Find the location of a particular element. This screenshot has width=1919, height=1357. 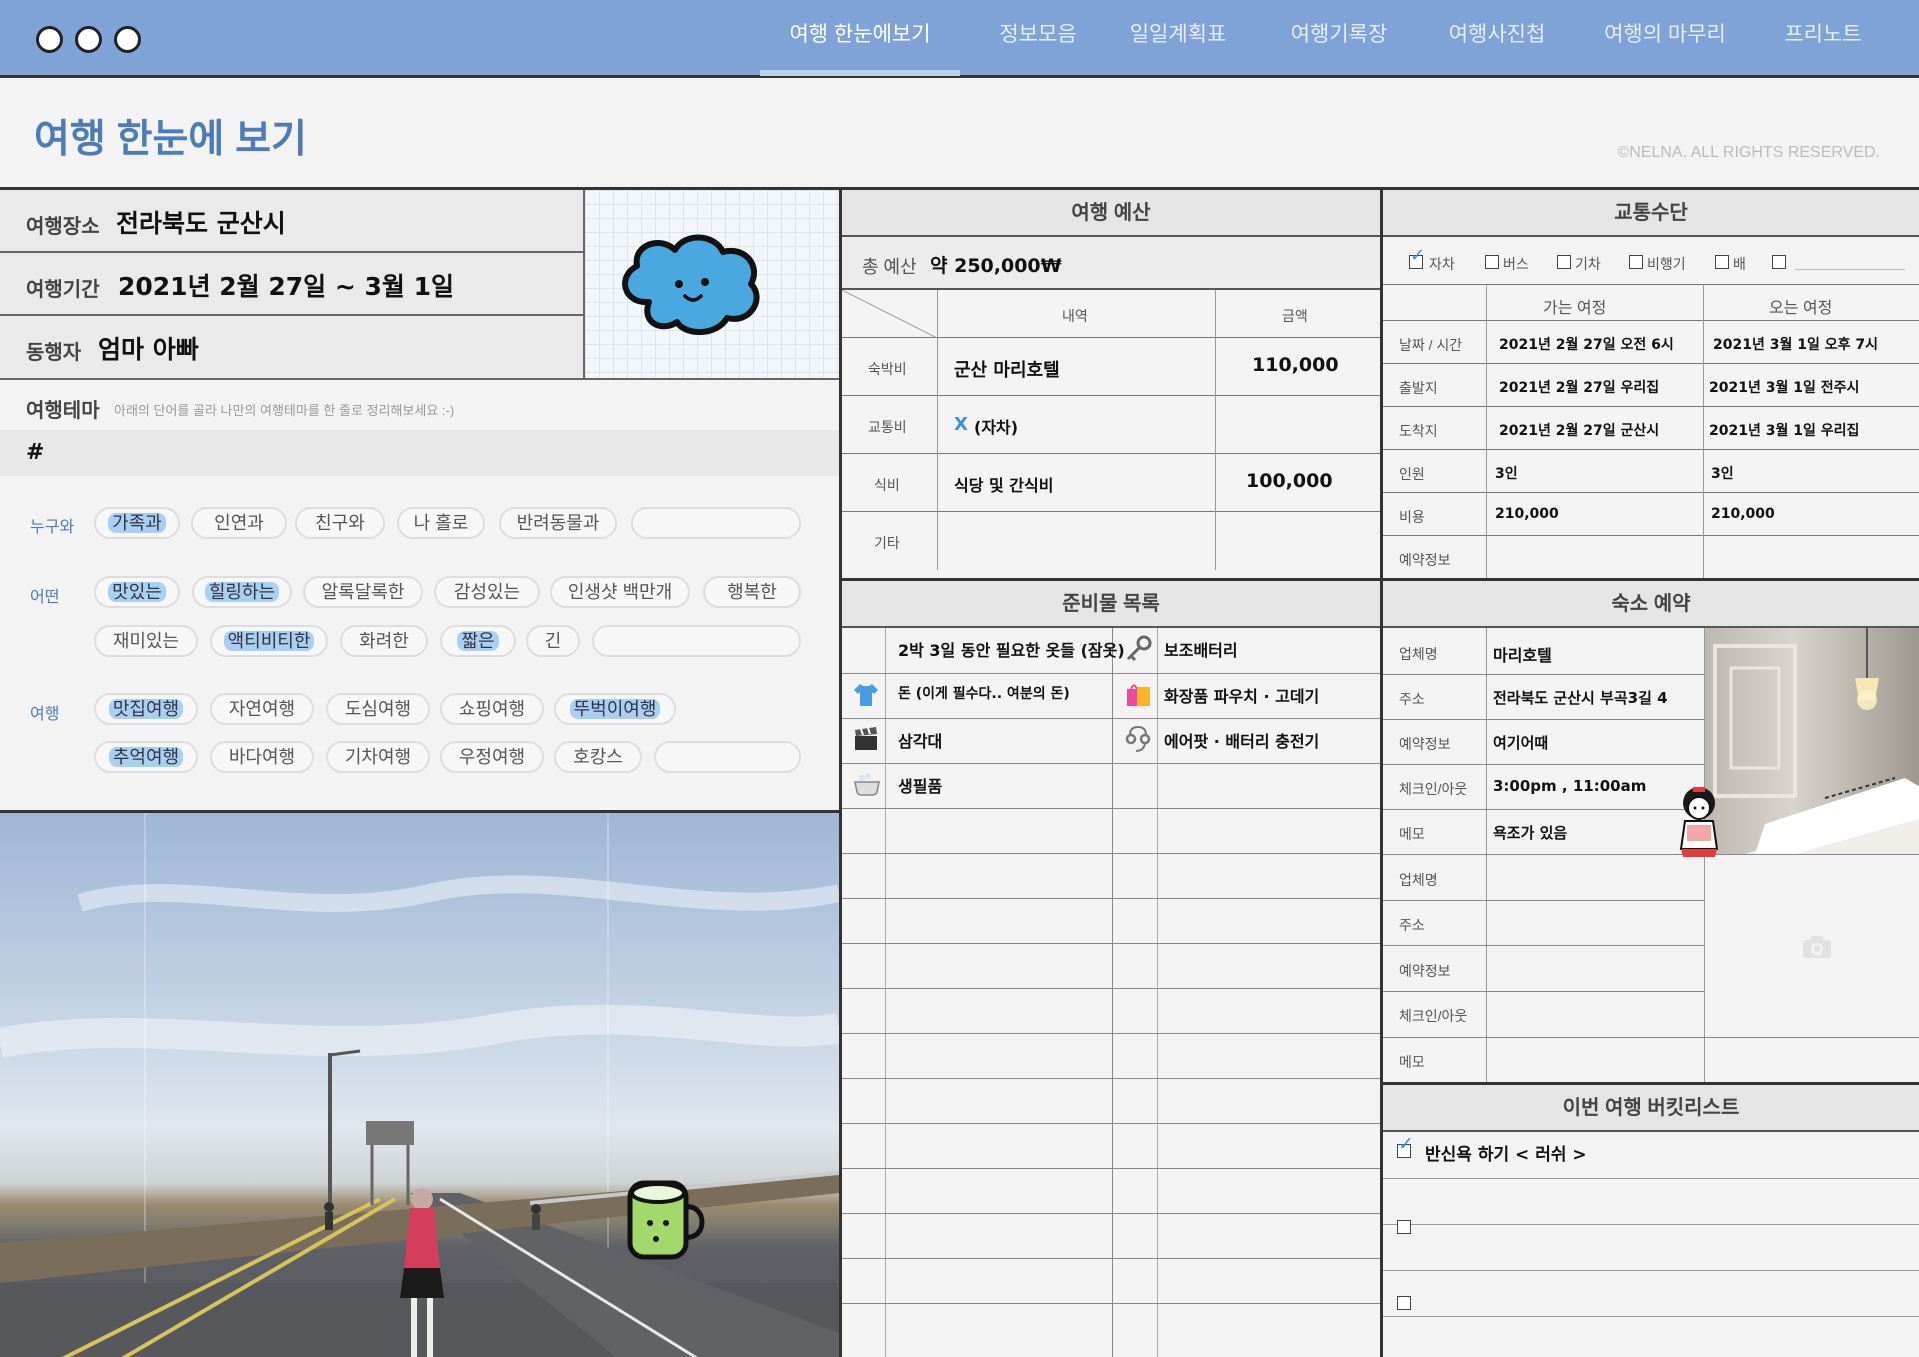

chip: 쇼핑여행 is located at coordinates (492, 709).